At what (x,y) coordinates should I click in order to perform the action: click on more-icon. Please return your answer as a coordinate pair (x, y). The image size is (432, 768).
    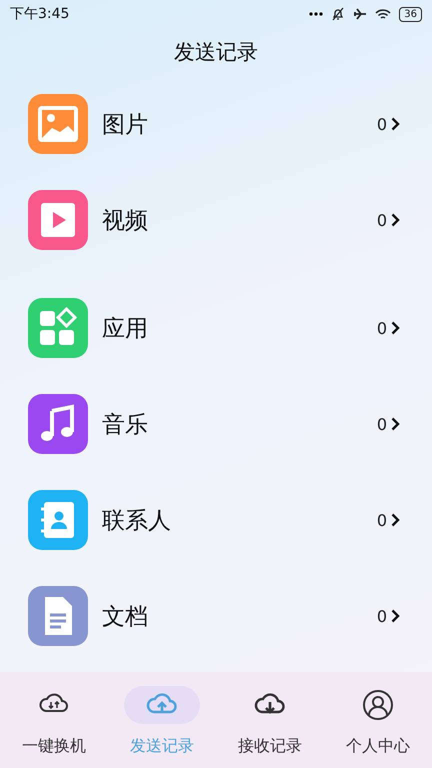
    Looking at the image, I should click on (316, 14).